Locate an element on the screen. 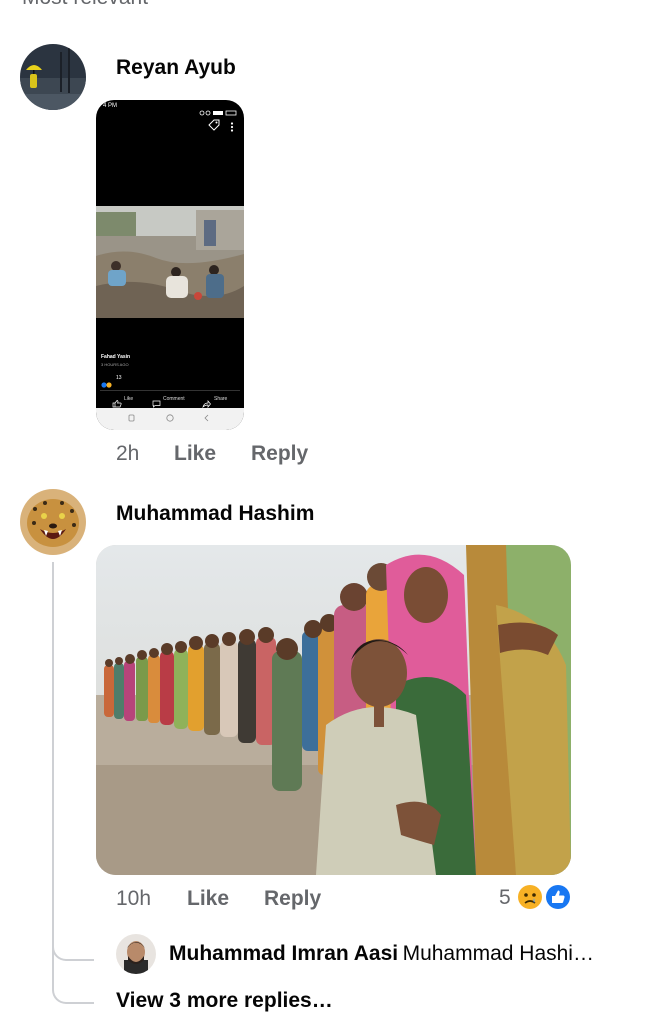 This screenshot has width=647, height=1024. reaction-count: 5 is located at coordinates (505, 898).